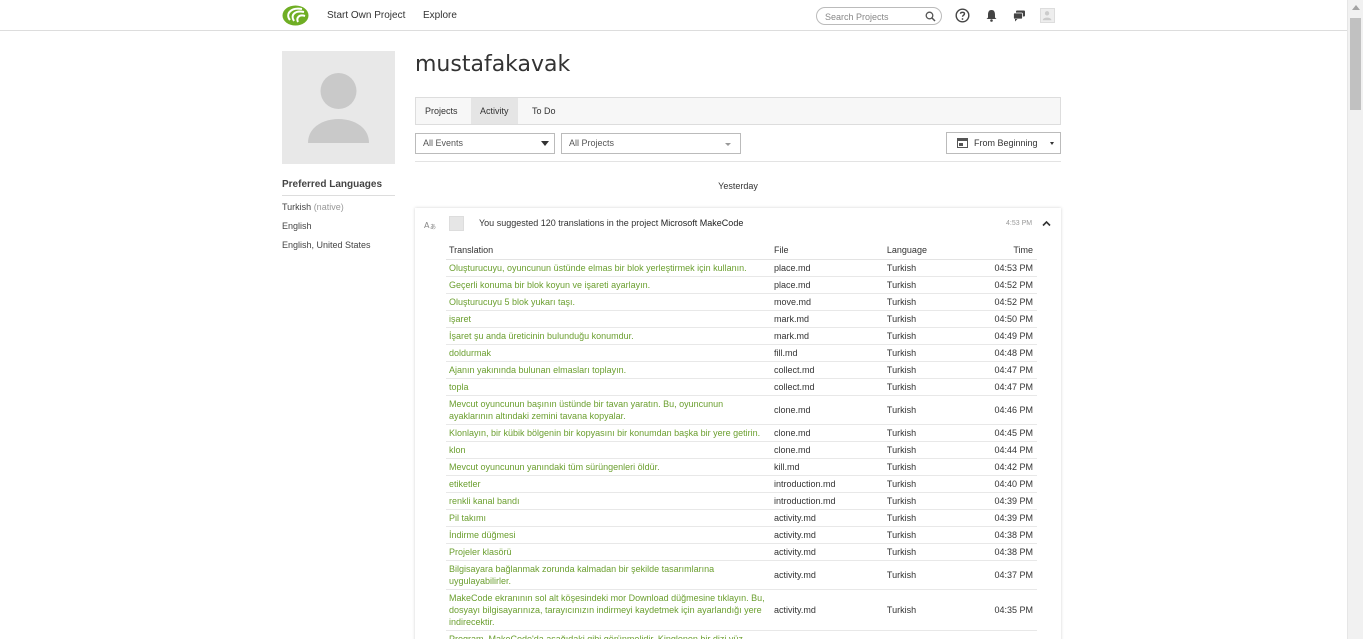 The height and width of the screenshot is (639, 1363). Describe the element at coordinates (433, 227) in the screenshot. I see `svg-text: あ` at that location.